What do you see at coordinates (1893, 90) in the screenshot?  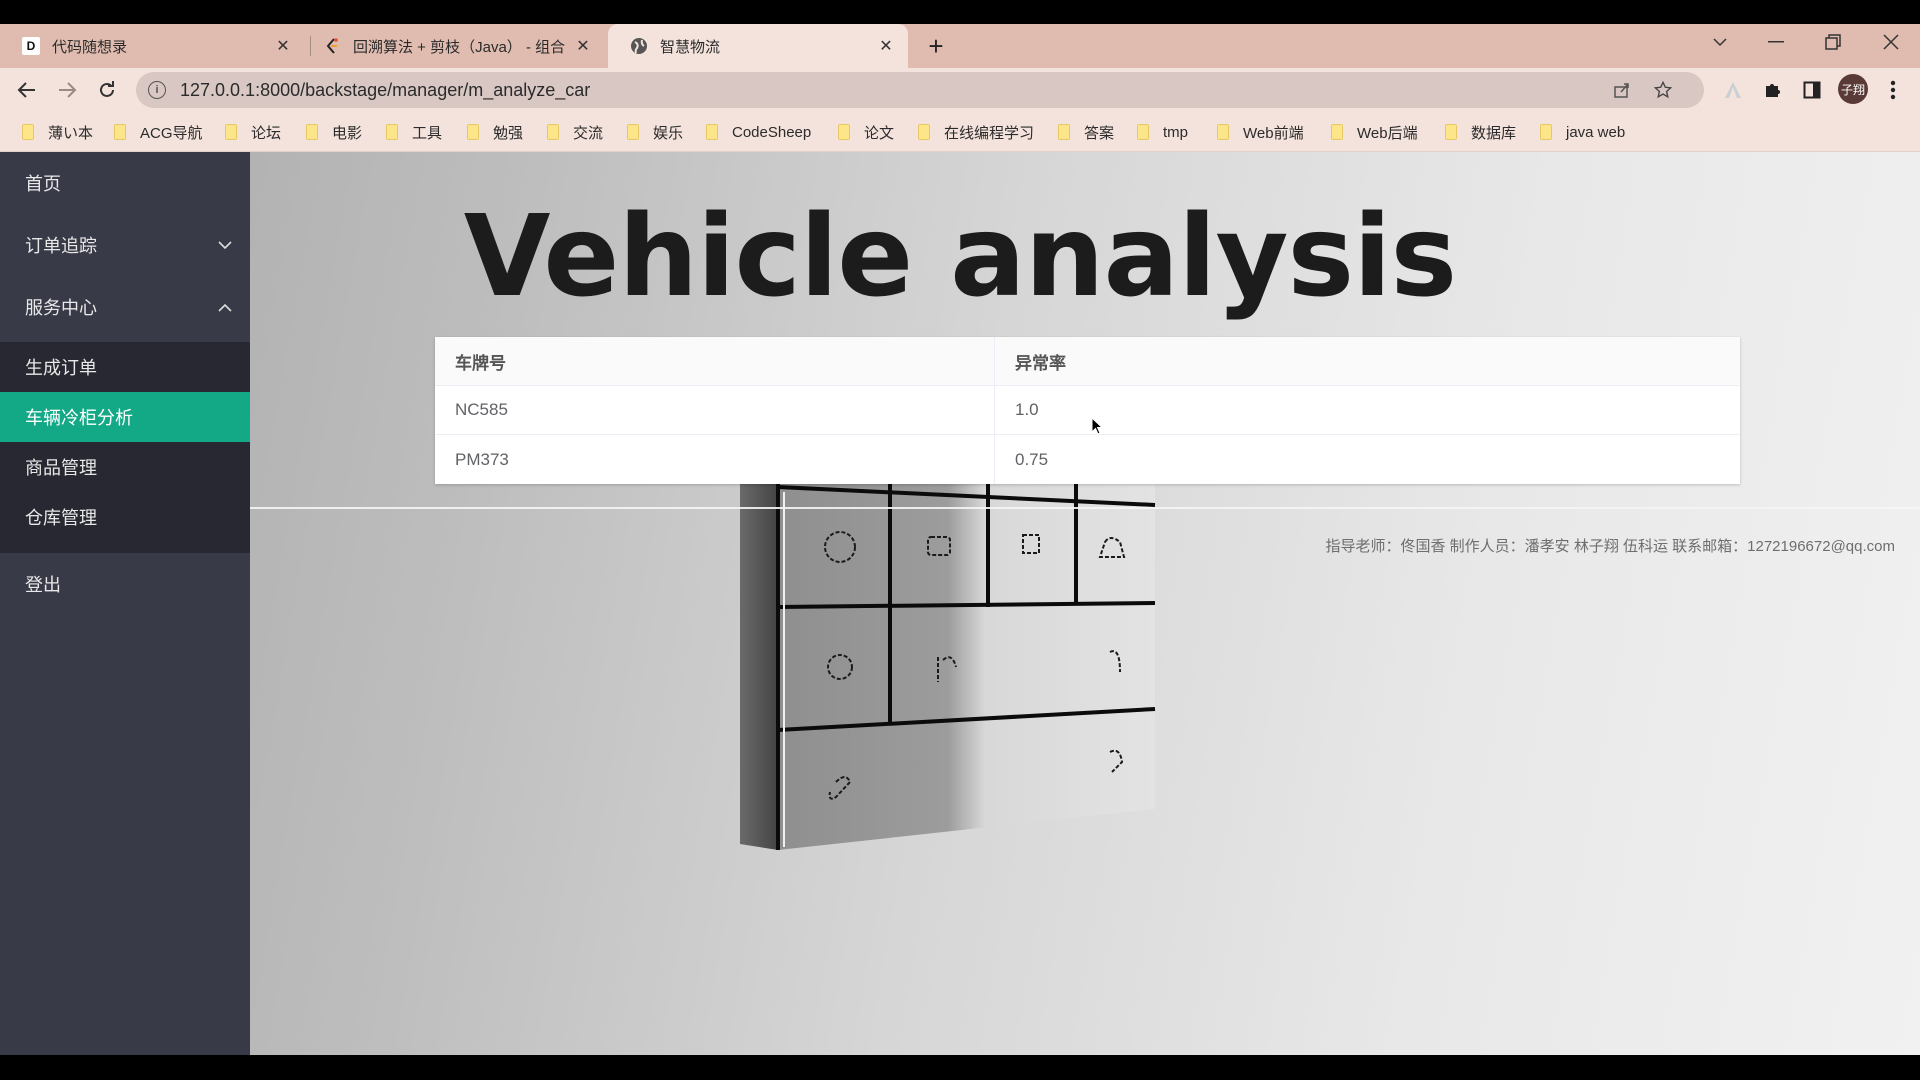 I see `more-menu-icon` at bounding box center [1893, 90].